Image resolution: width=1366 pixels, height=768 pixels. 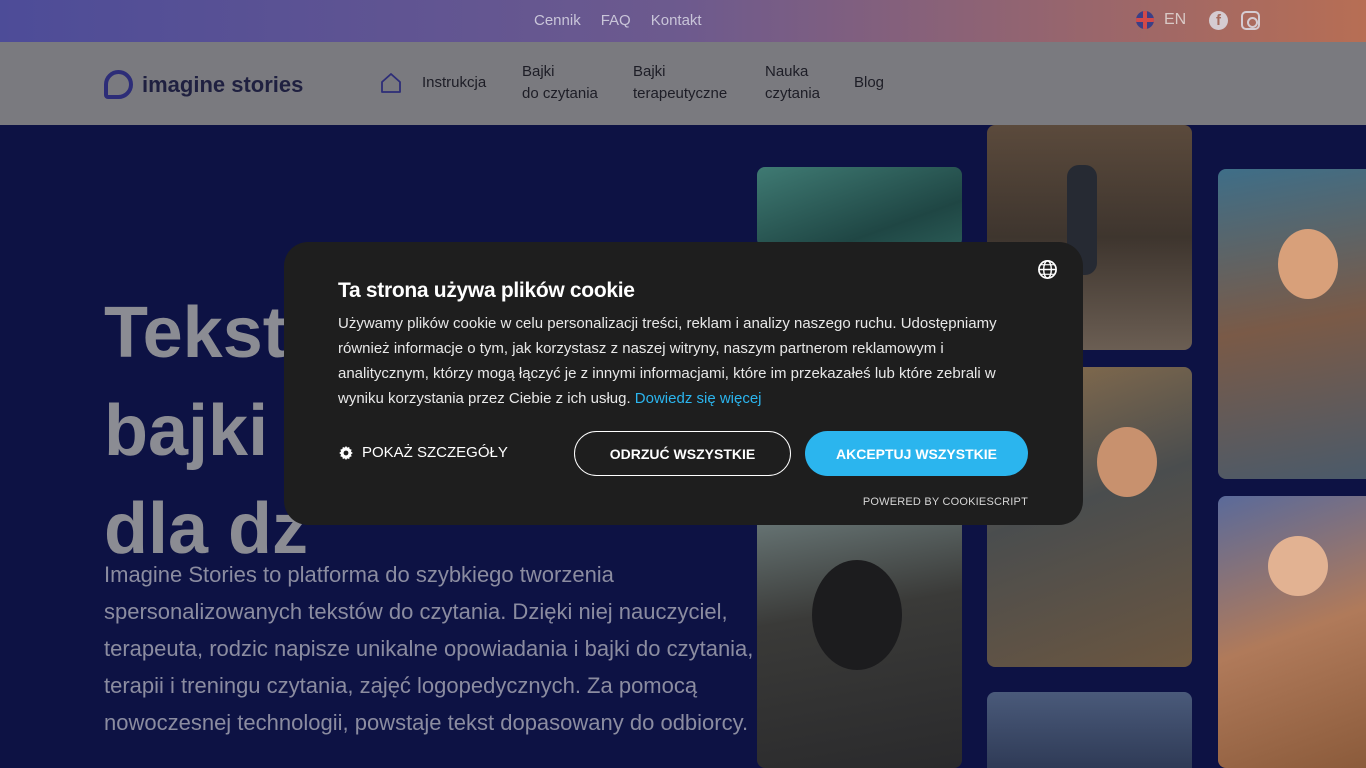 I want to click on uk-flag-icon, so click(x=1145, y=20).